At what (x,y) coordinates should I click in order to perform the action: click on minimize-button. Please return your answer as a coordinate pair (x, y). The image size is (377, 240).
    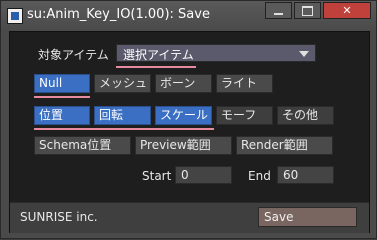
    Looking at the image, I should click on (278, 10).